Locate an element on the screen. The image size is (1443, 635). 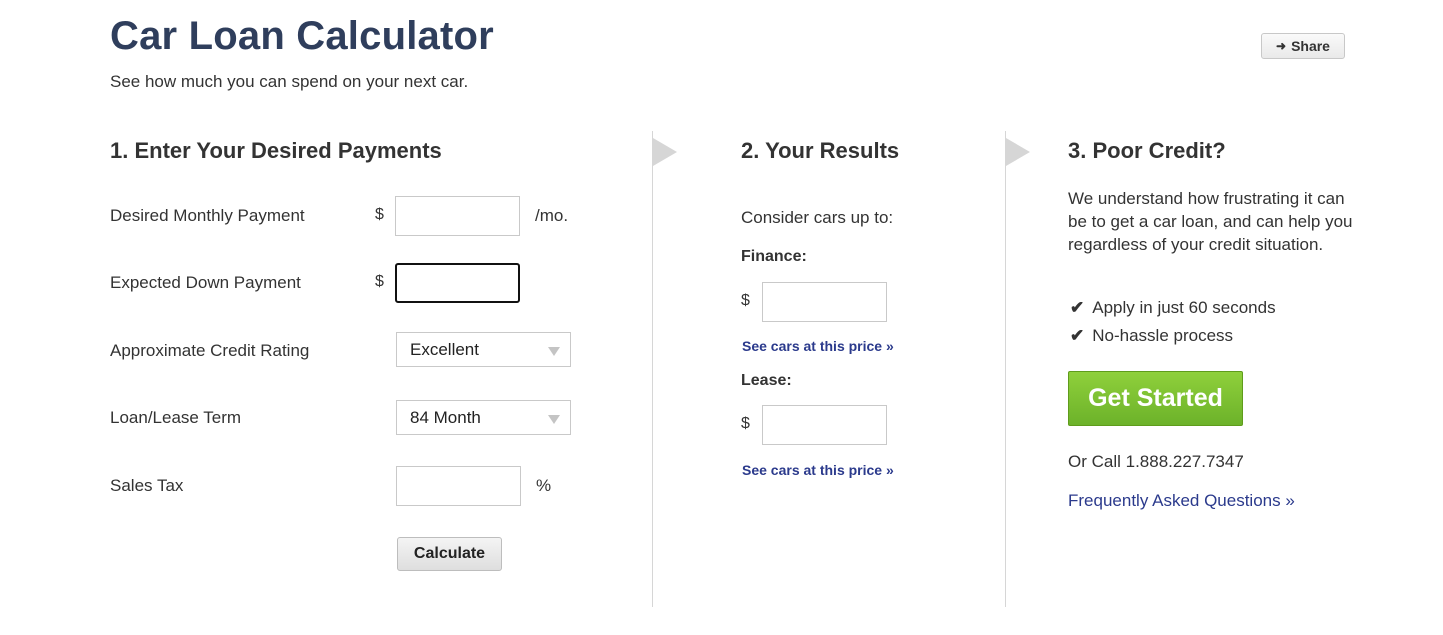
term-select: 84 Month is located at coordinates (483, 417).